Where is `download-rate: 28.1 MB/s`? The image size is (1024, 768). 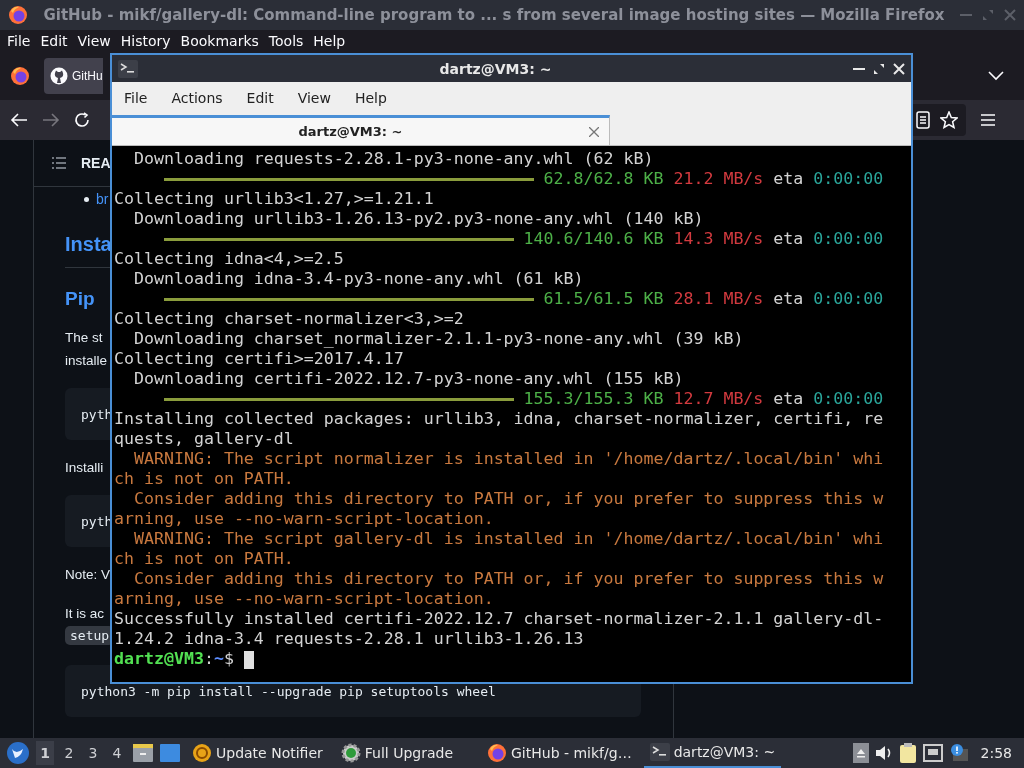
download-rate: 28.1 MB/s is located at coordinates (718, 299).